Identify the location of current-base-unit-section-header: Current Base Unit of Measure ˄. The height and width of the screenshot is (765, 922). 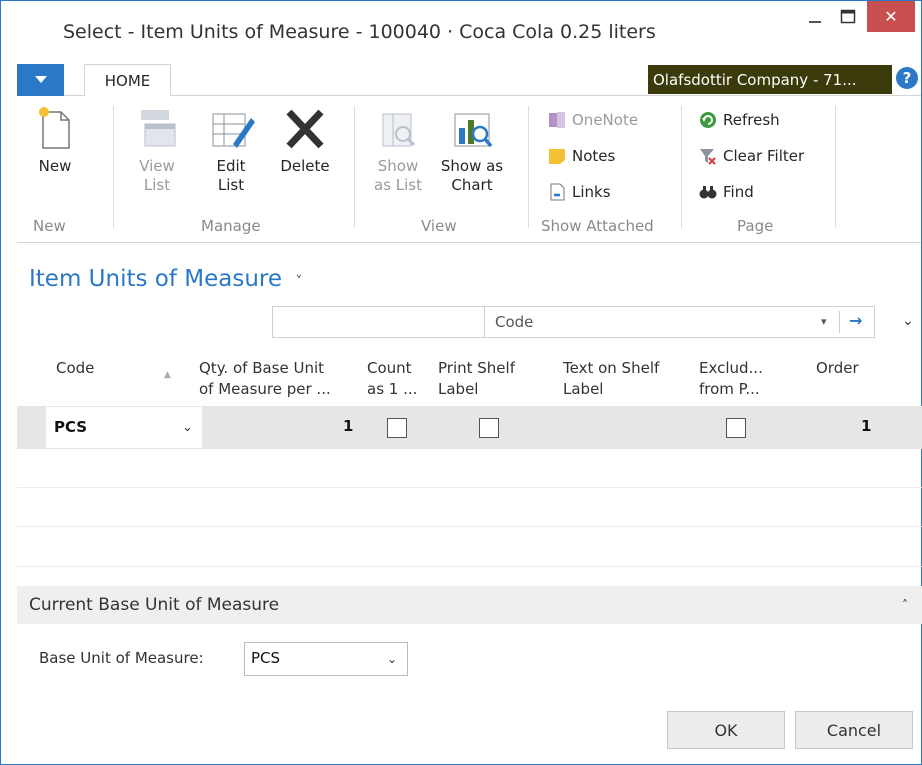
(469, 605).